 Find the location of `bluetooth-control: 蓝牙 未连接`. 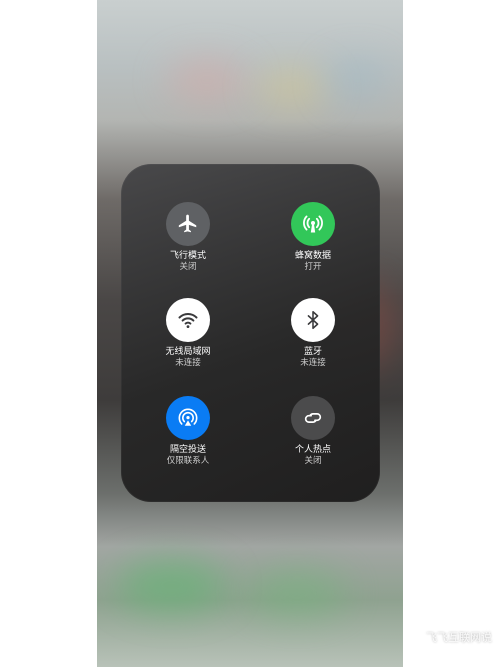

bluetooth-control: 蓝牙 未连接 is located at coordinates (313, 333).